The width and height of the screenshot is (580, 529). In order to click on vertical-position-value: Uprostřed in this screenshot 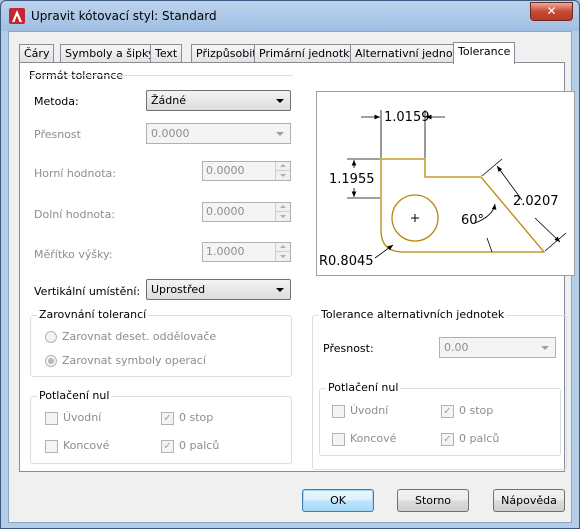, I will do `click(178, 289)`.